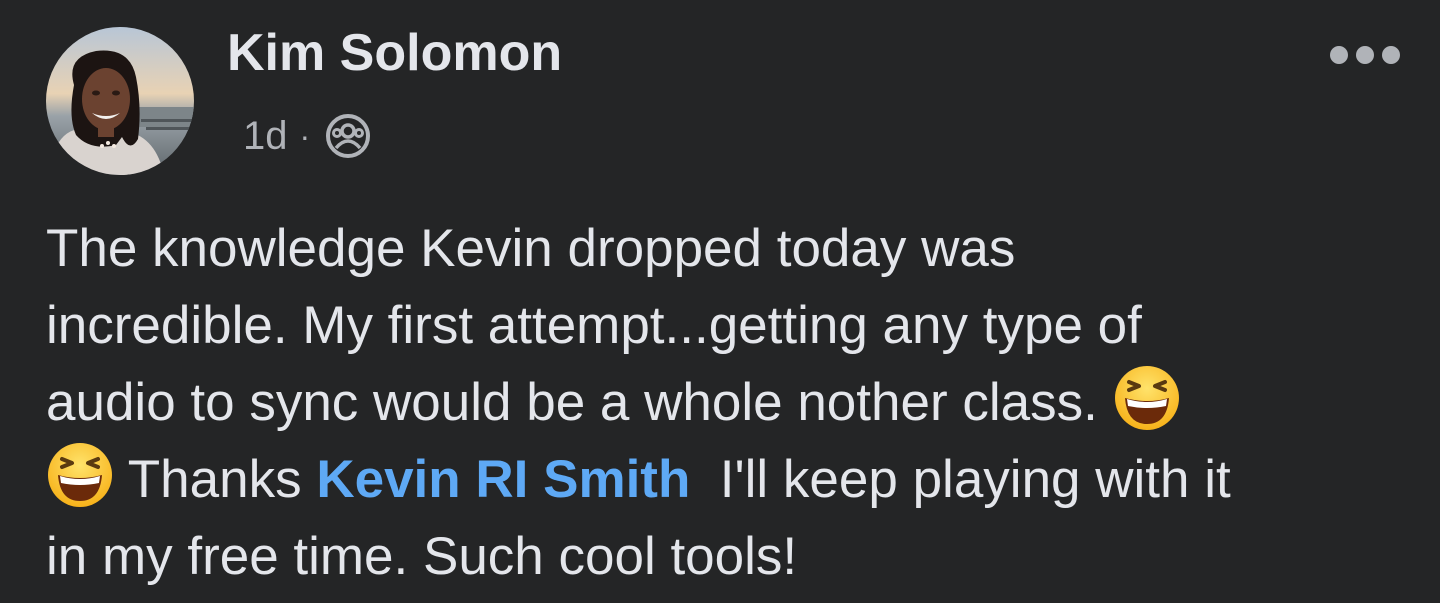  I want to click on more-options-icon, so click(1365, 55).